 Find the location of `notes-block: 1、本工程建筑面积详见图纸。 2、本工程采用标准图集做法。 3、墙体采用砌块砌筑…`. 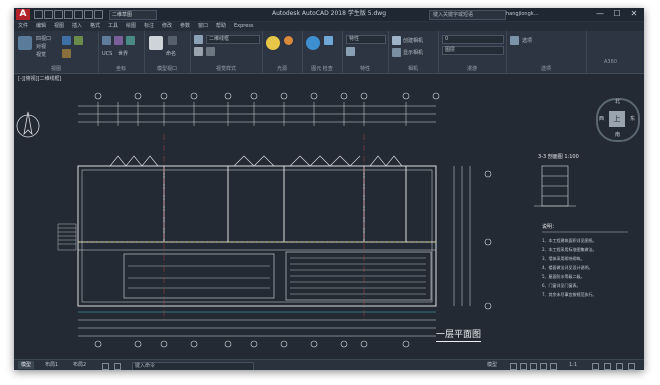

notes-block: 1、本工程建筑面积详见图纸。 2、本工程采用标准图集做法。 3、墙体采用砌块砌筑… is located at coordinates (588, 267).